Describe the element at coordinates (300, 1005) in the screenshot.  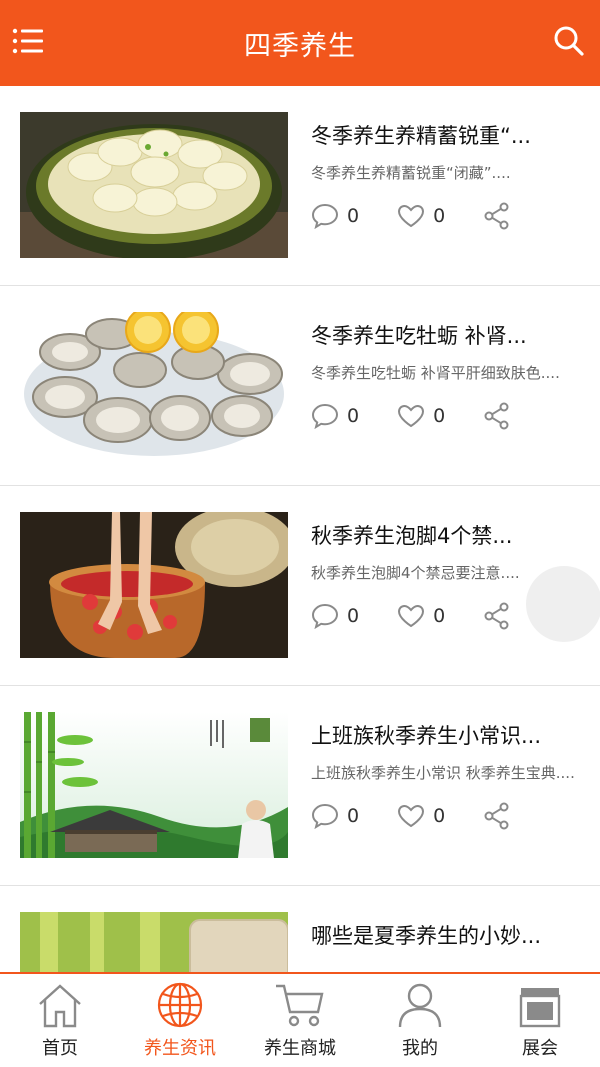
I see `cart-icon` at that location.